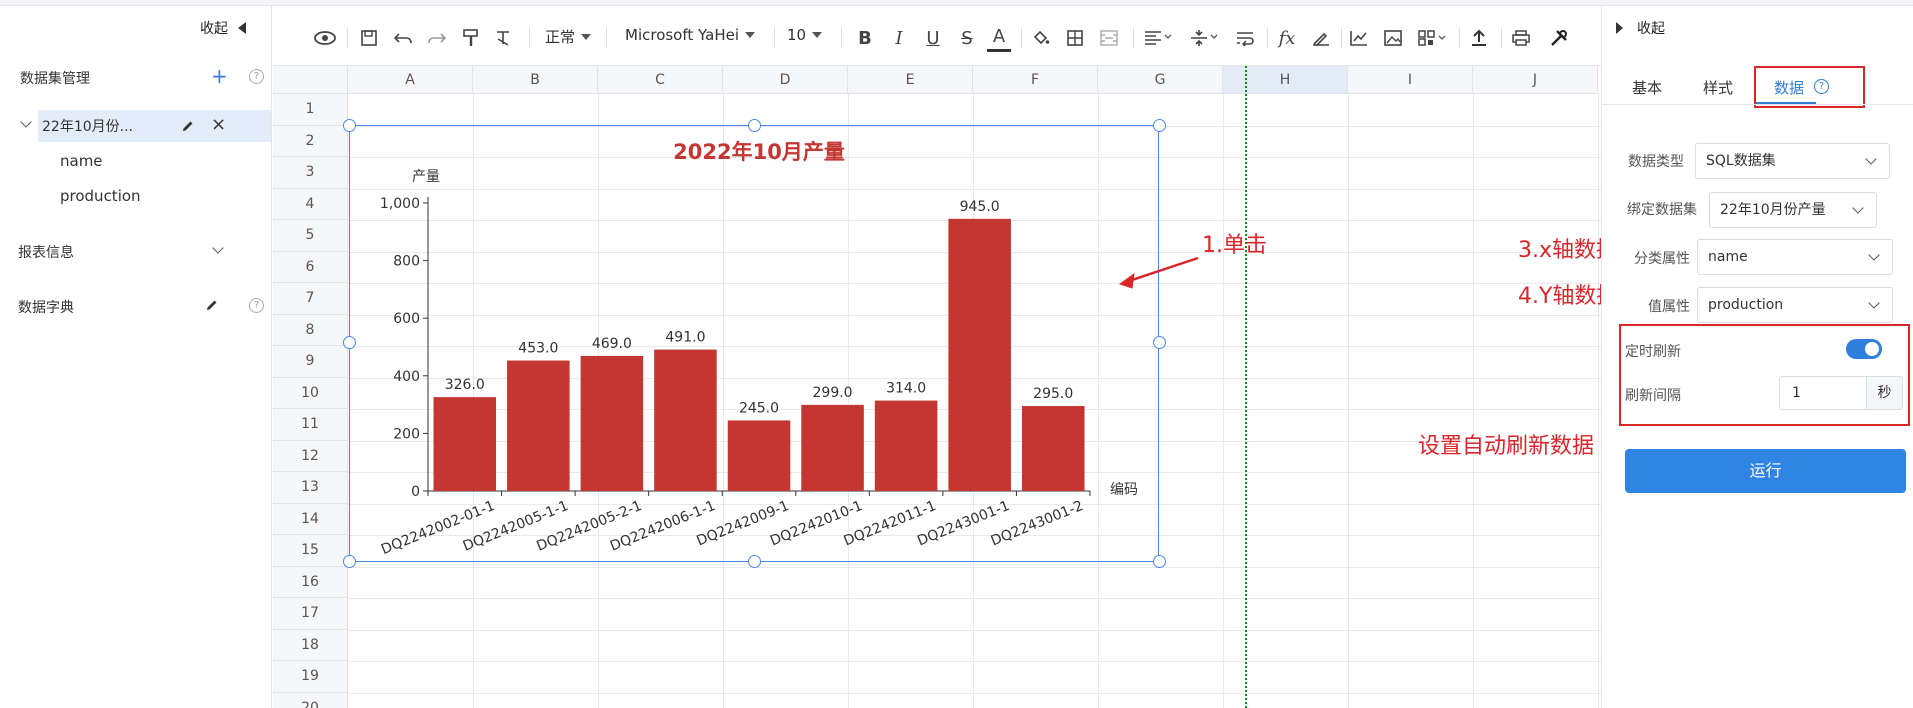 This screenshot has height=708, width=1913. What do you see at coordinates (1662, 259) in the screenshot?
I see `category-label: 分类属性` at bounding box center [1662, 259].